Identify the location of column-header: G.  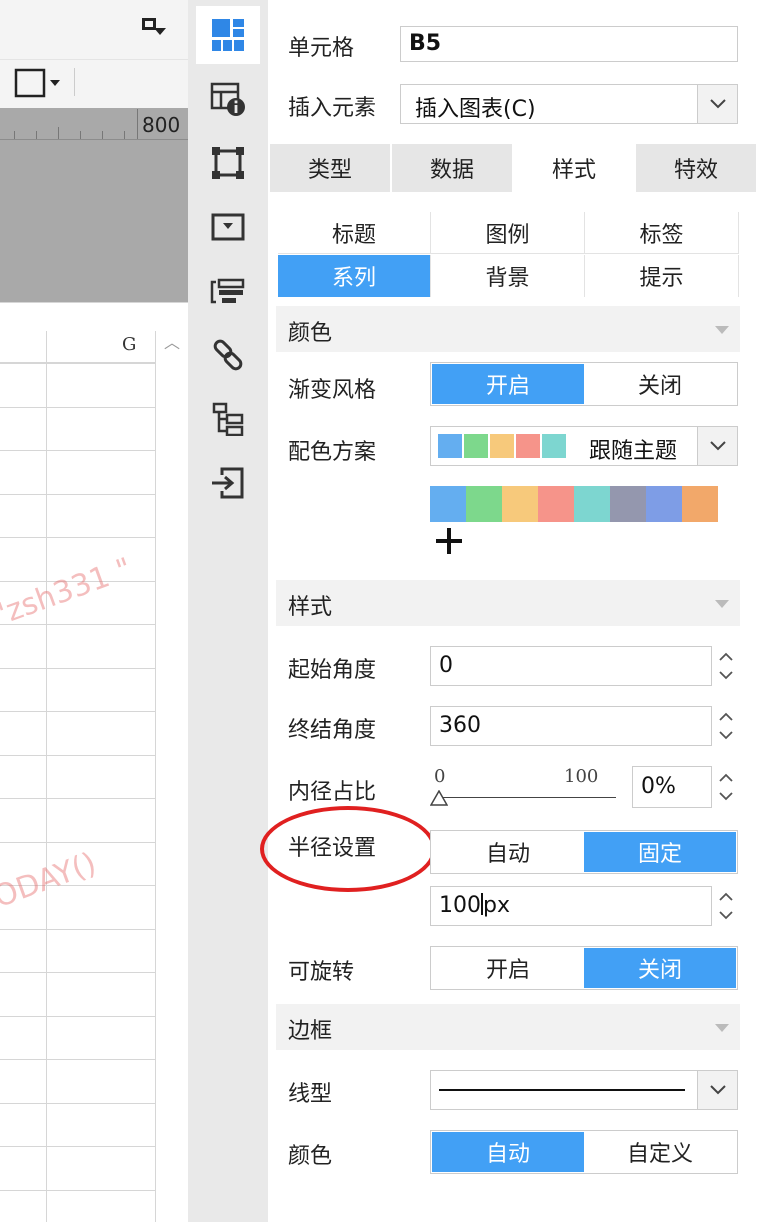
(77, 347).